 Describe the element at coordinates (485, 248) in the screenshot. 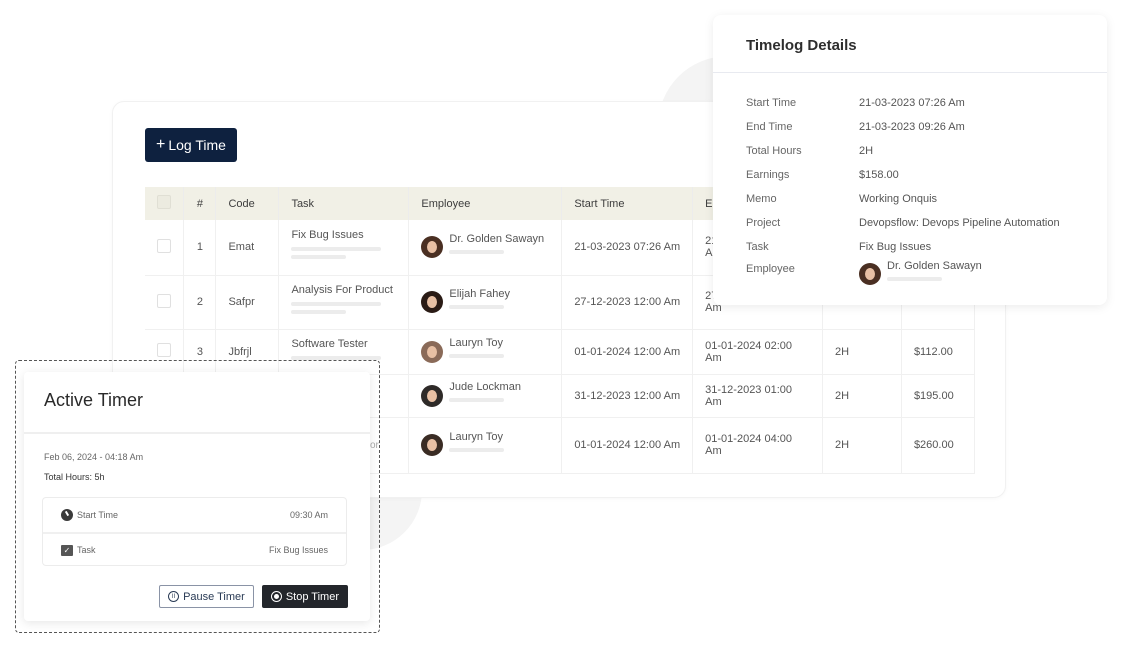

I see `row-employee: Dr. Golden Sawayn` at that location.